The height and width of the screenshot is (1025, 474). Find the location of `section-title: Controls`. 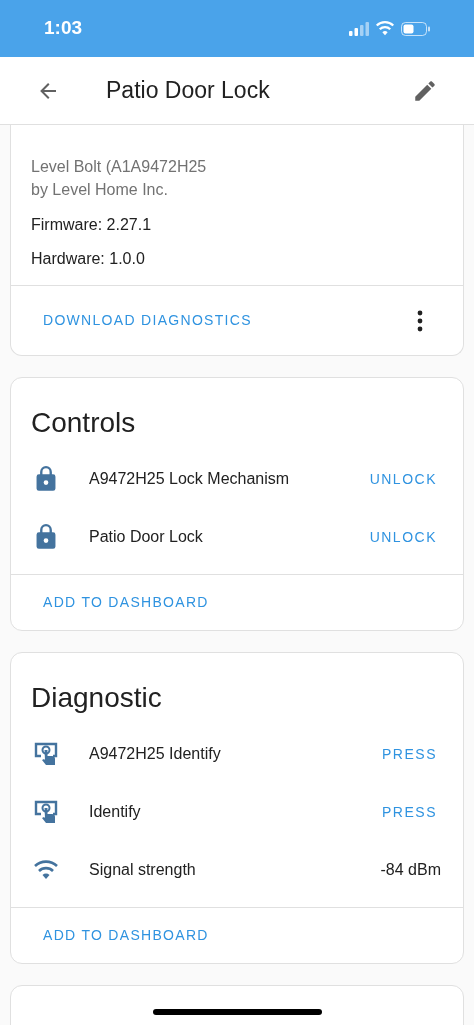

section-title: Controls is located at coordinates (83, 423).